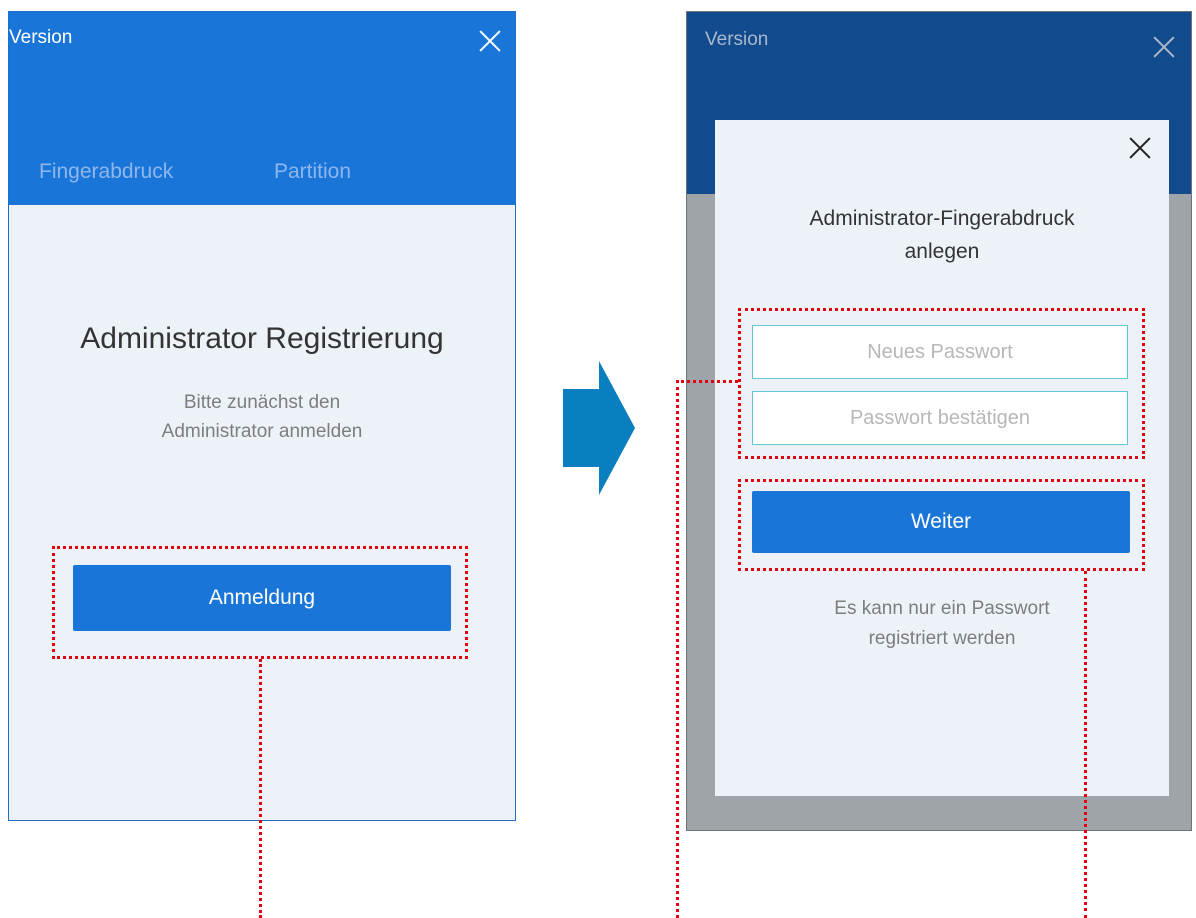  Describe the element at coordinates (260, 788) in the screenshot. I see `annotation-line-login` at that location.